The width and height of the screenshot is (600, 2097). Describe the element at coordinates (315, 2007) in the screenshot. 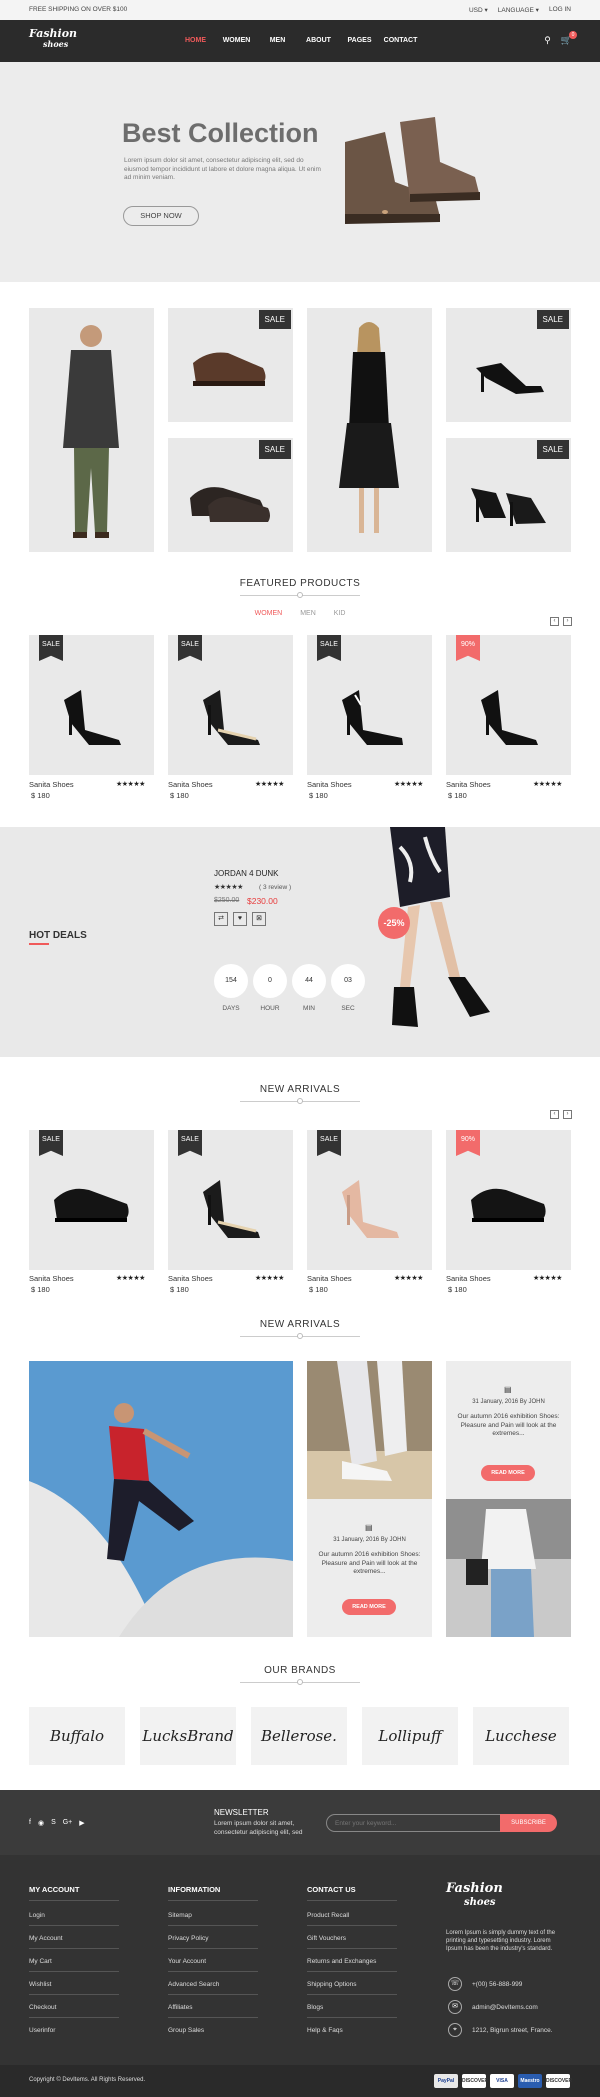

I see `footer-link: Blogs` at that location.